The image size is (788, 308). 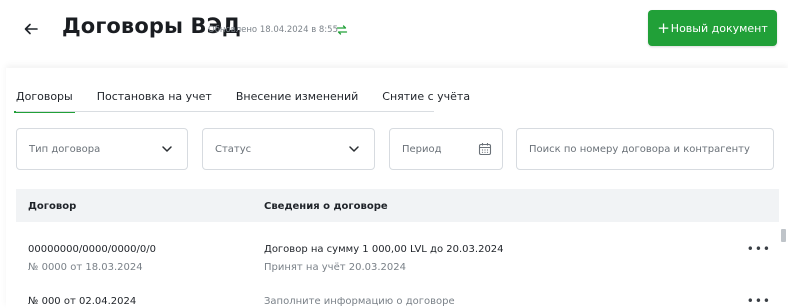 What do you see at coordinates (335, 267) in the screenshot?
I see `contract-info-sub: Принят на учёт 20.03.2024` at bounding box center [335, 267].